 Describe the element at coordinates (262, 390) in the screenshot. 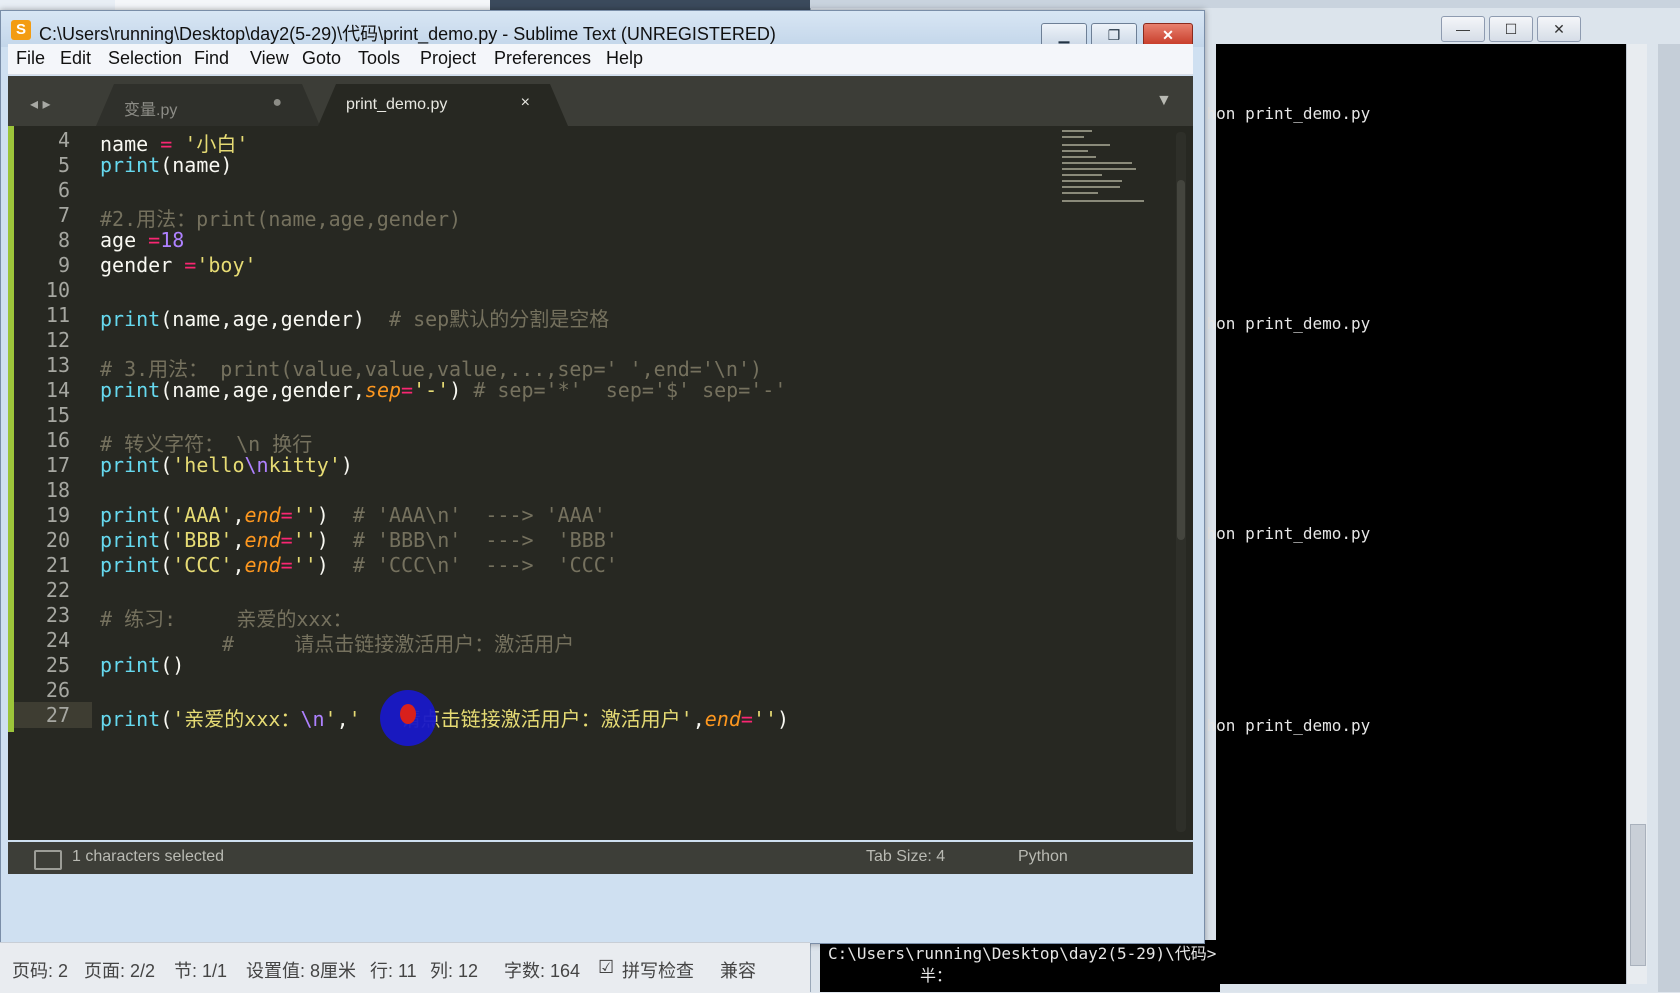

I see `code-token: (name,age,gender,` at that location.